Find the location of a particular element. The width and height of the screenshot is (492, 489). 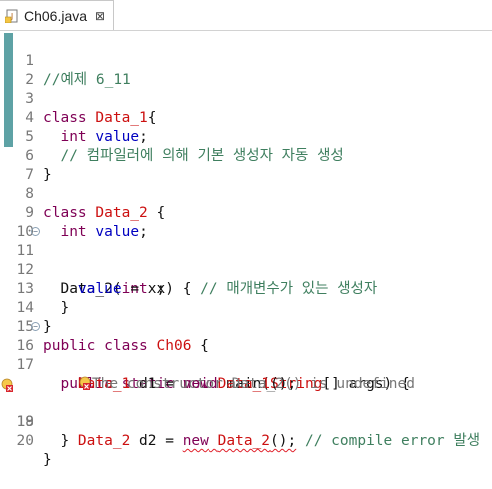

code-line-5: 5 // 컴파일러에 의해 기본 생성자 자동 생성 is located at coordinates (246, 136).